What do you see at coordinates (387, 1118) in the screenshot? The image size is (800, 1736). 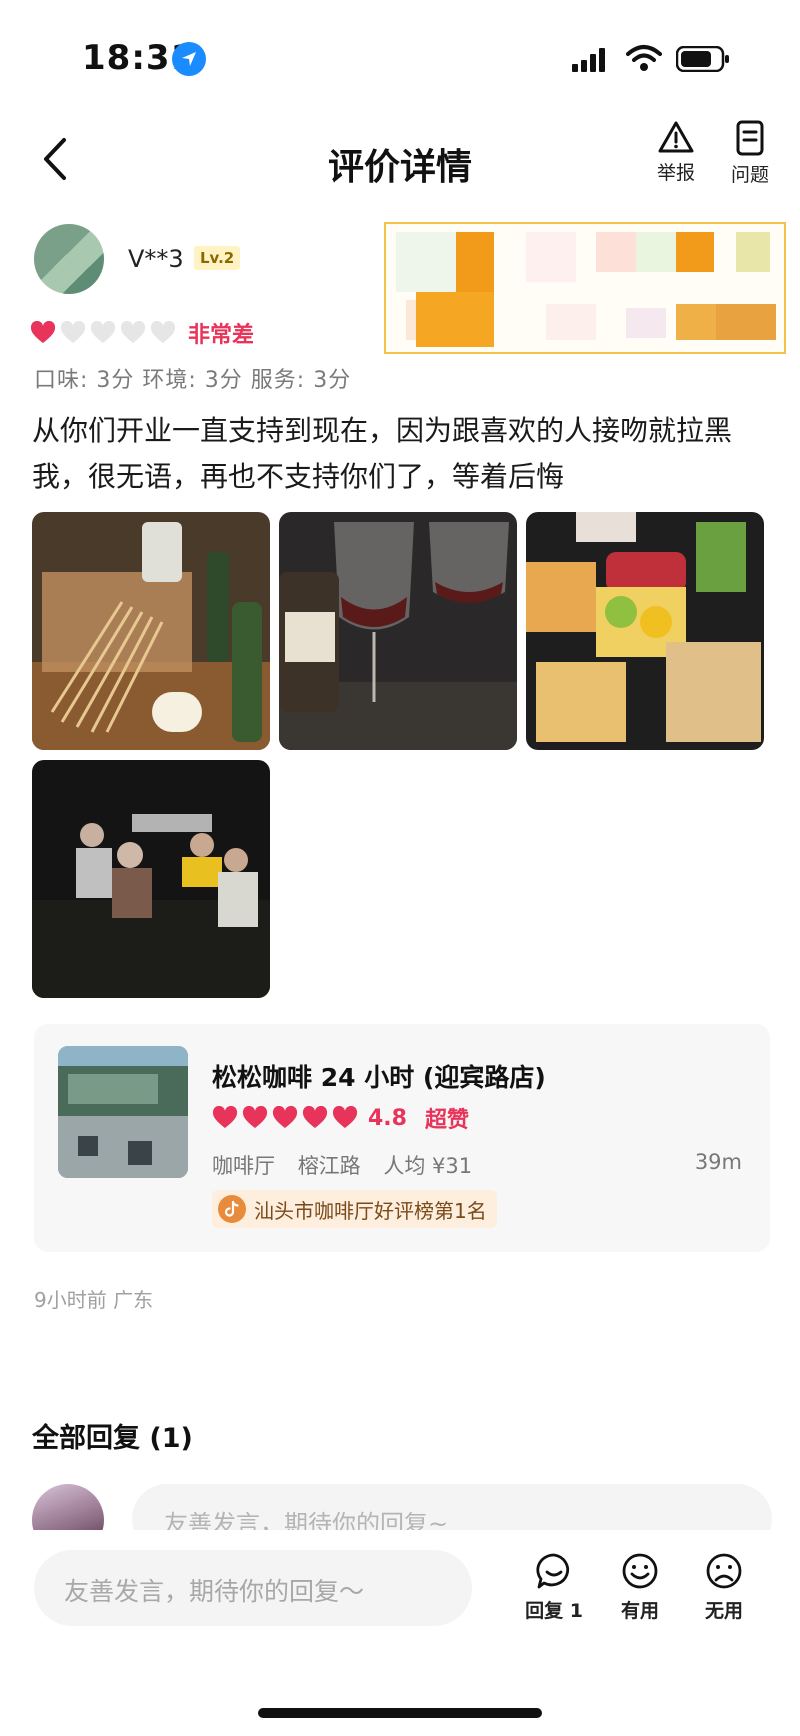 I see `shop-score: 4.8` at bounding box center [387, 1118].